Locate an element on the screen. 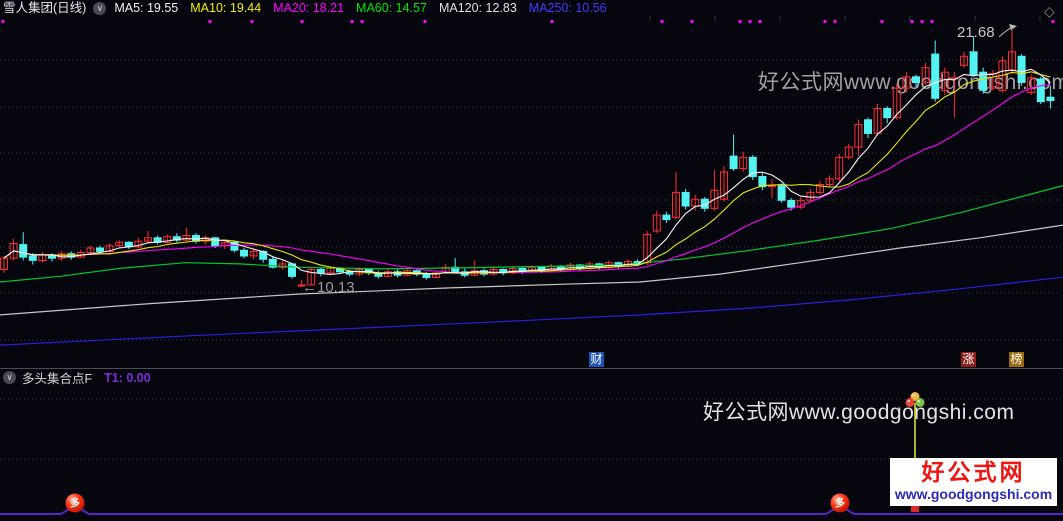 This screenshot has width=1063, height=521. flower-base is located at coordinates (915, 509).